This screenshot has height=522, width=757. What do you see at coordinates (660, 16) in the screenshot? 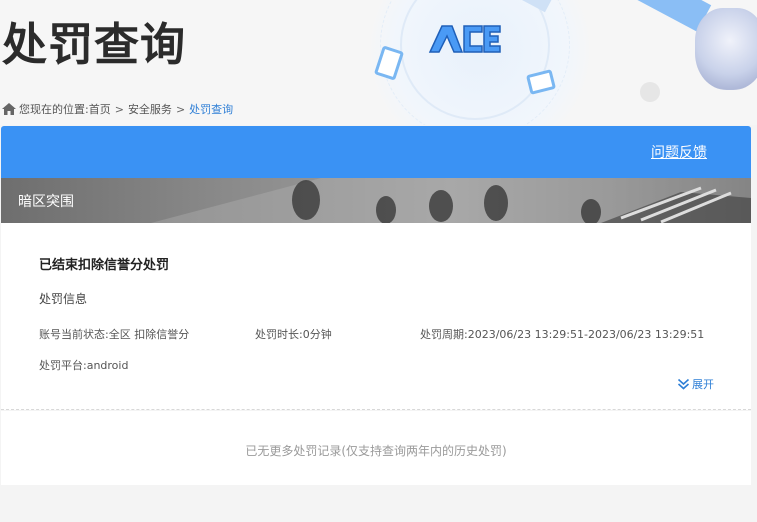
I see `header-decoration-stripe` at bounding box center [660, 16].